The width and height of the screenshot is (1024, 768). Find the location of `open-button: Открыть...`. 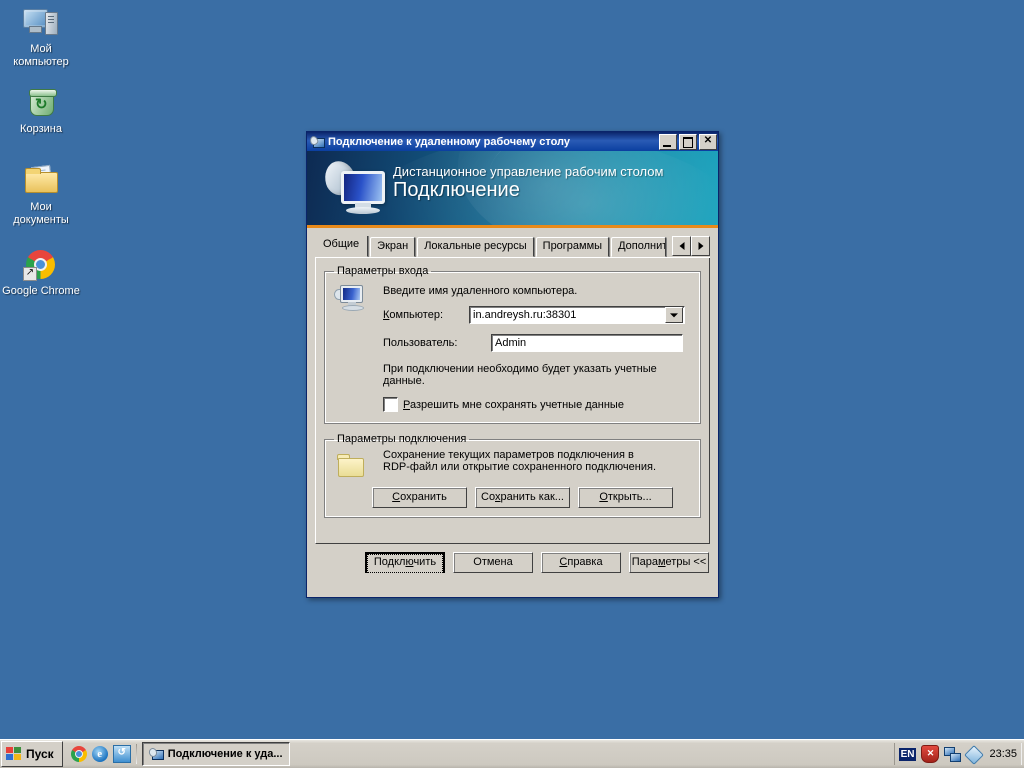

open-button: Открыть... is located at coordinates (625, 497).